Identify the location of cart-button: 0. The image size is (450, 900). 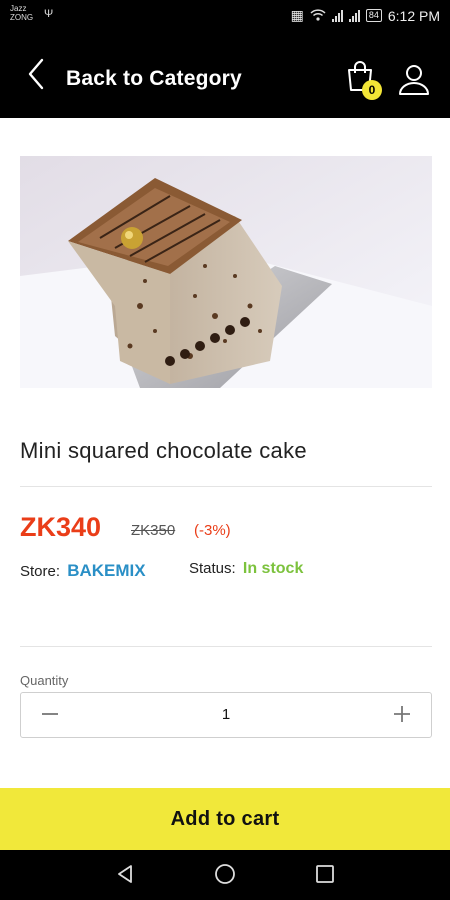
(364, 80).